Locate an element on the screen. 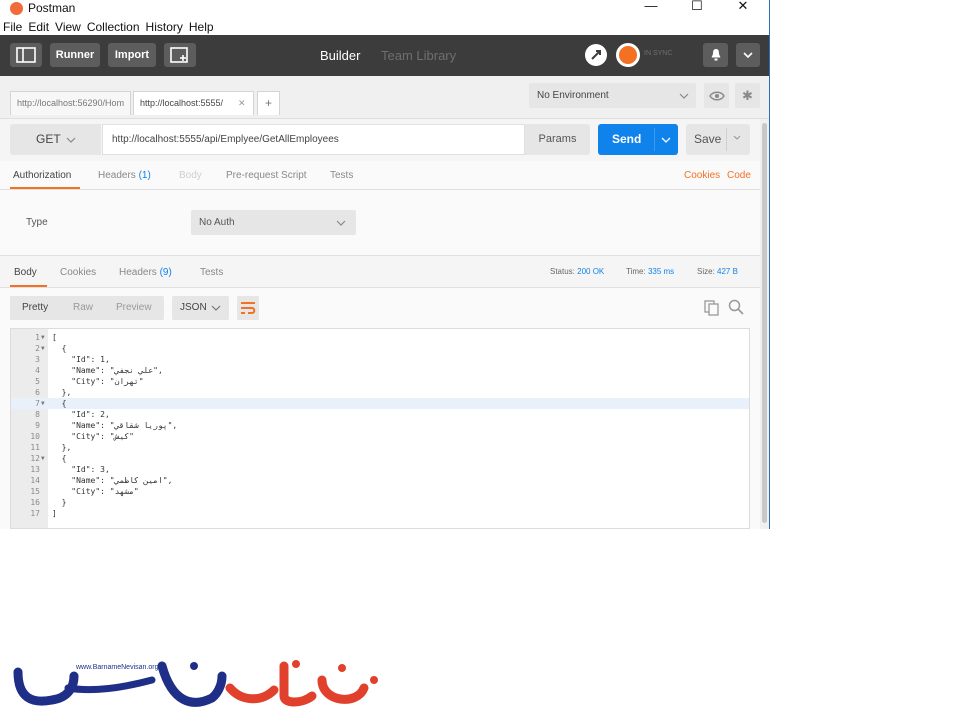 This screenshot has height=711, width=964. new-tab-button: + is located at coordinates (268, 103).